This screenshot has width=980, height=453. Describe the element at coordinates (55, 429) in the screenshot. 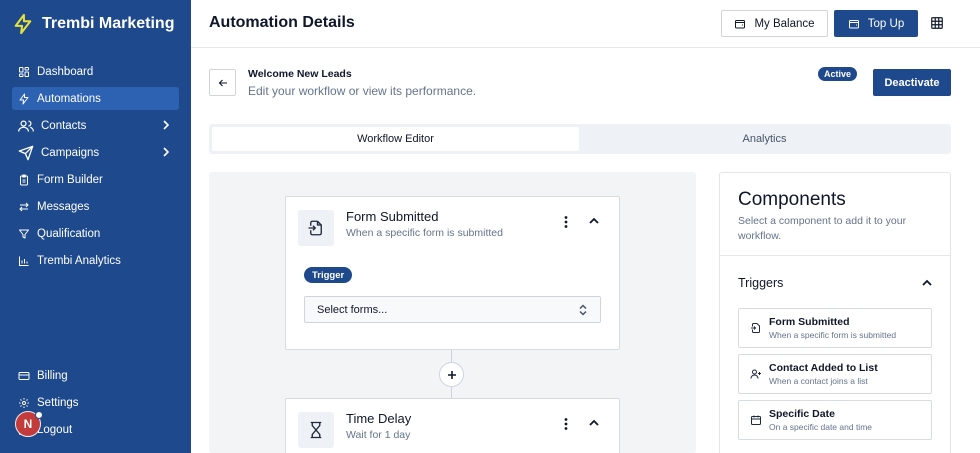

I see `sidebar-item-label: Logout` at that location.